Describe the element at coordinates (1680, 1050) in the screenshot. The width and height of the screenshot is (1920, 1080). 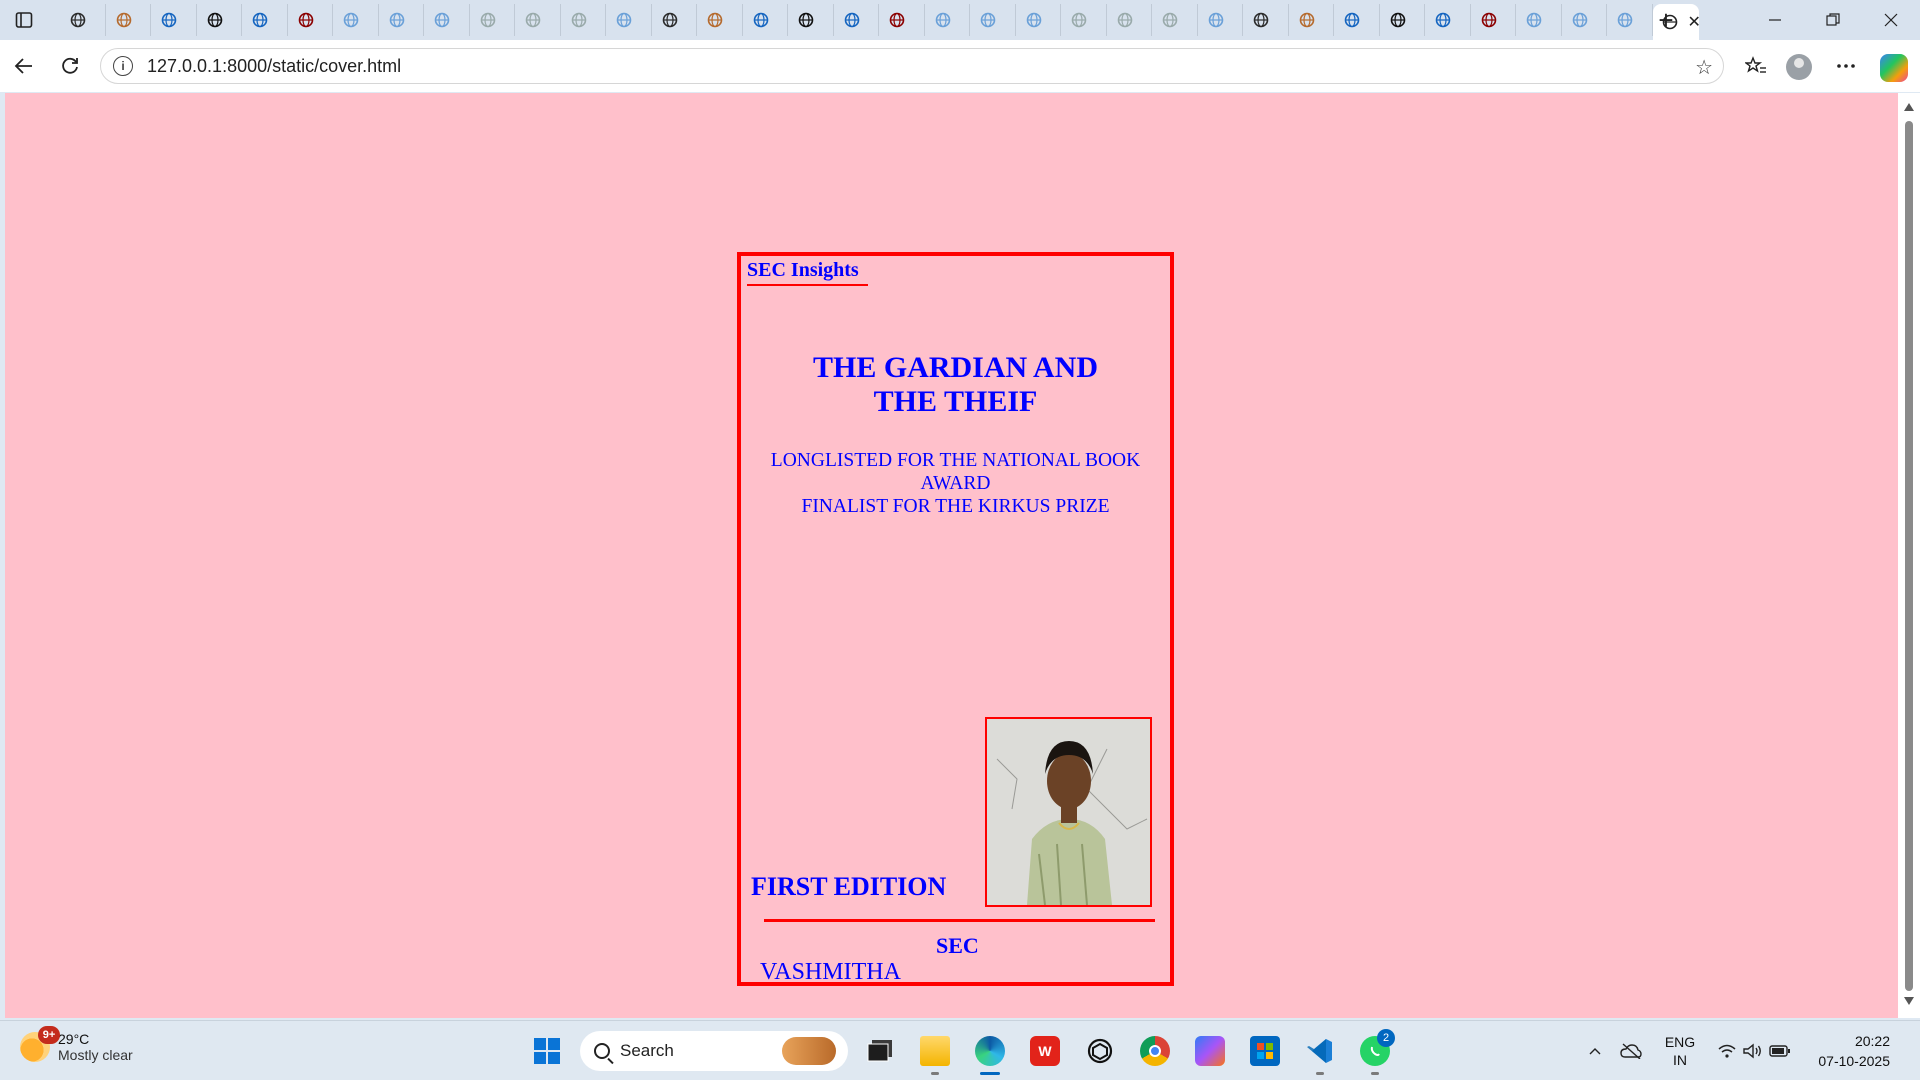
I see `language-indicator: ENG IN` at that location.